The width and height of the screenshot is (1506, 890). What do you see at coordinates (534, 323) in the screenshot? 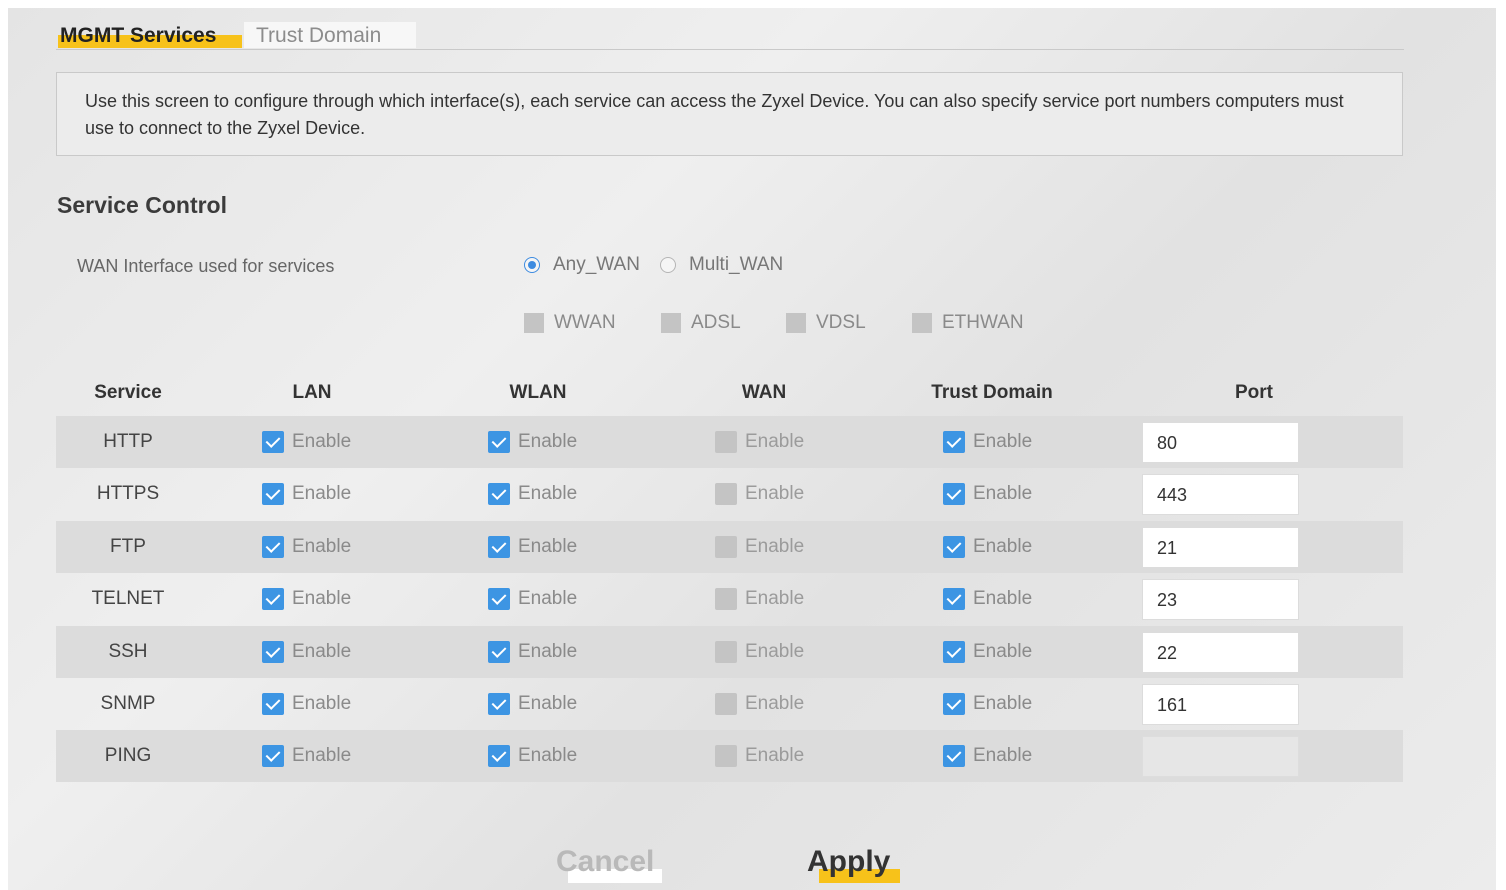
I see `wwan-checkbox` at bounding box center [534, 323].